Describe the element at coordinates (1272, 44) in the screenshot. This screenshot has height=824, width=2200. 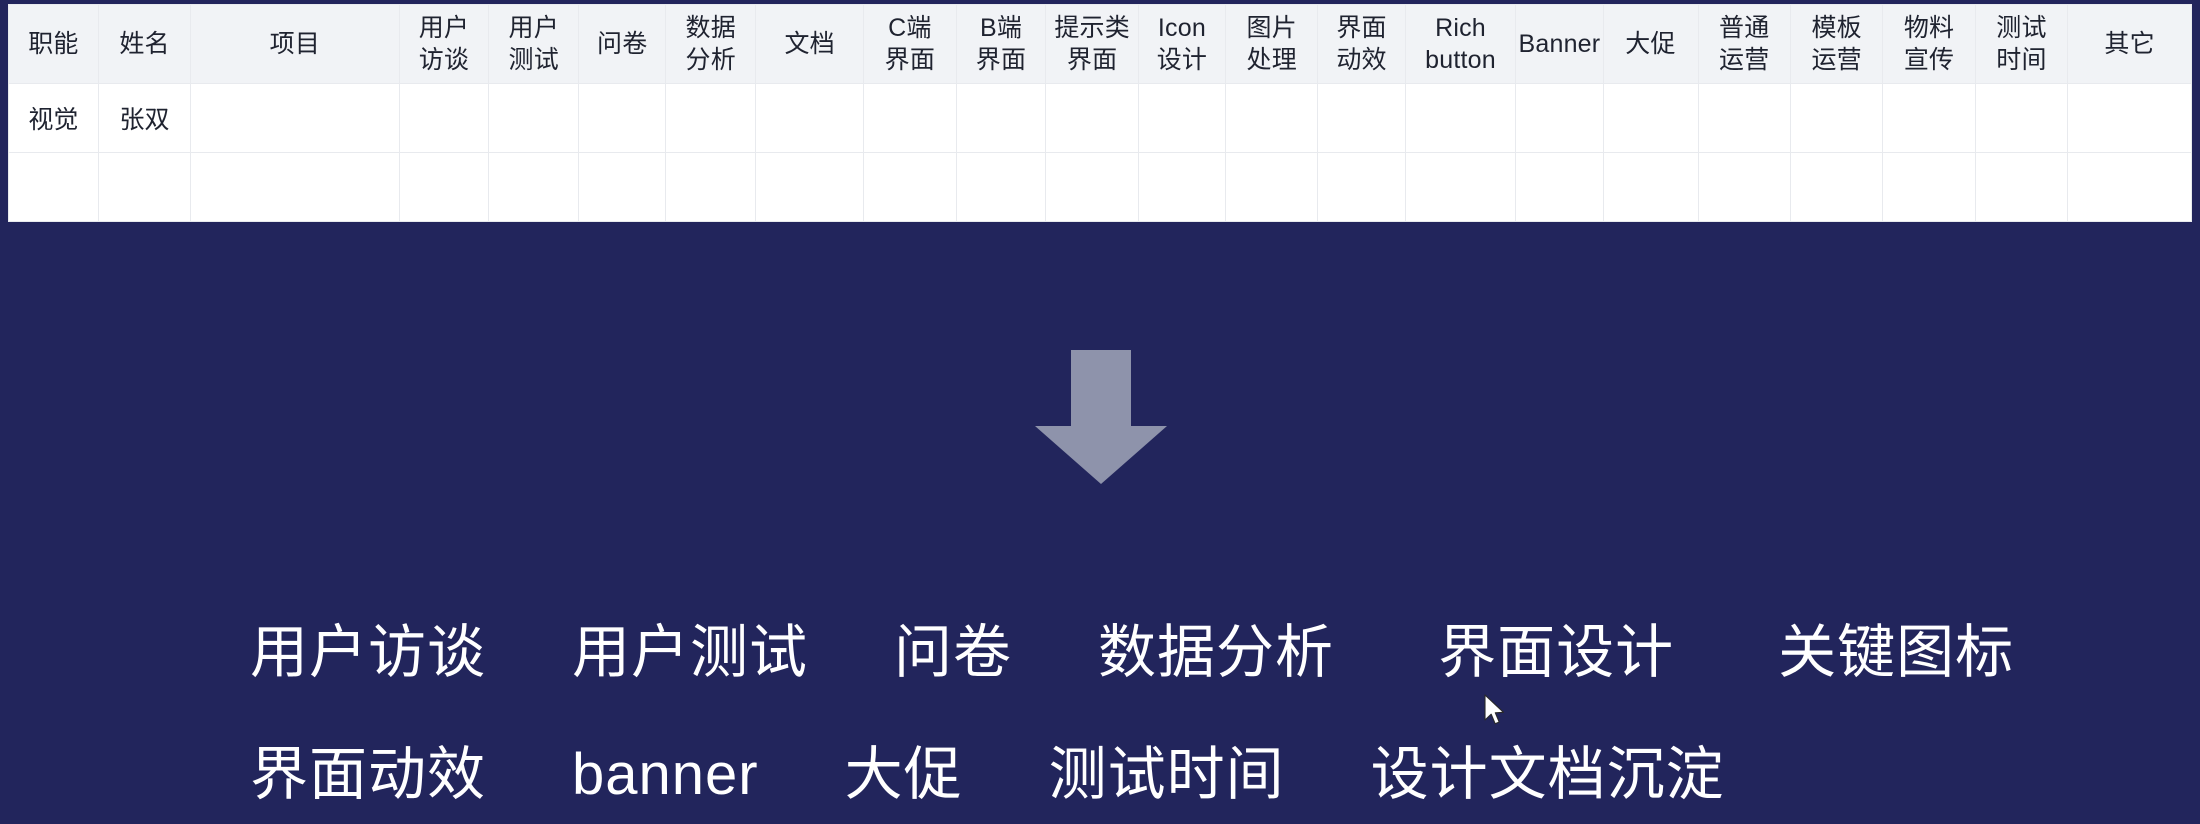
I see `column-header-12: 图片 处理` at that location.